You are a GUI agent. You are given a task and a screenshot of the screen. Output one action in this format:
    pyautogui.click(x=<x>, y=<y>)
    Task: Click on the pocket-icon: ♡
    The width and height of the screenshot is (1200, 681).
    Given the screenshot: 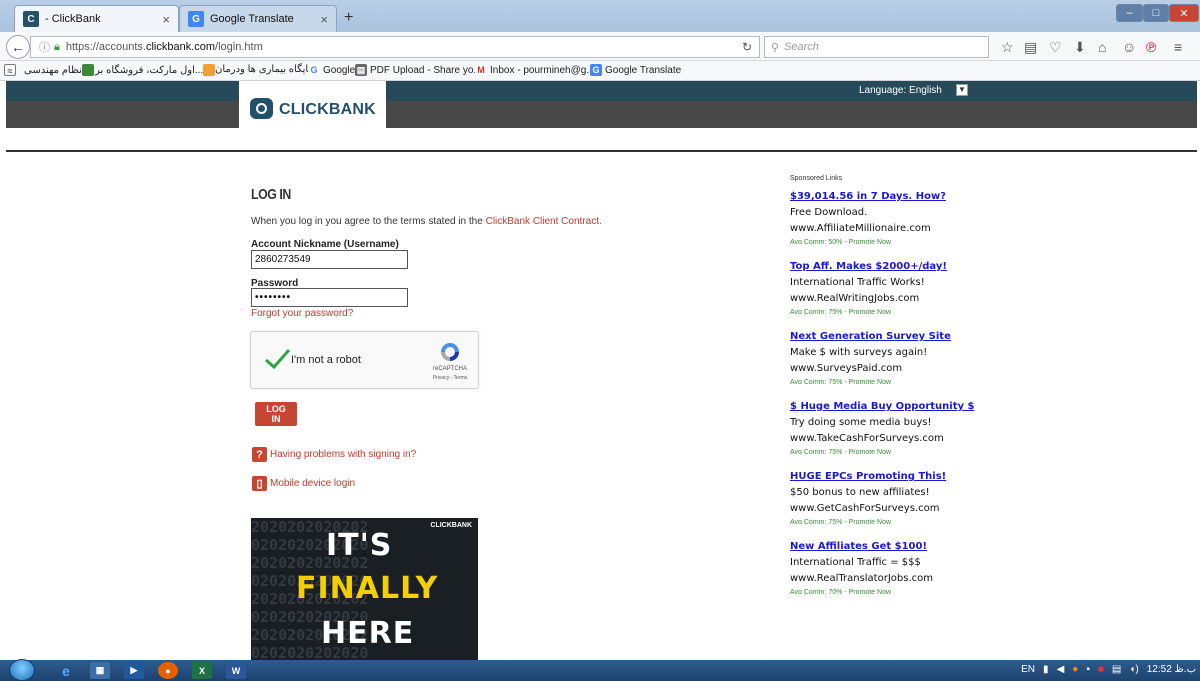 What is the action you would take?
    pyautogui.click(x=1055, y=47)
    